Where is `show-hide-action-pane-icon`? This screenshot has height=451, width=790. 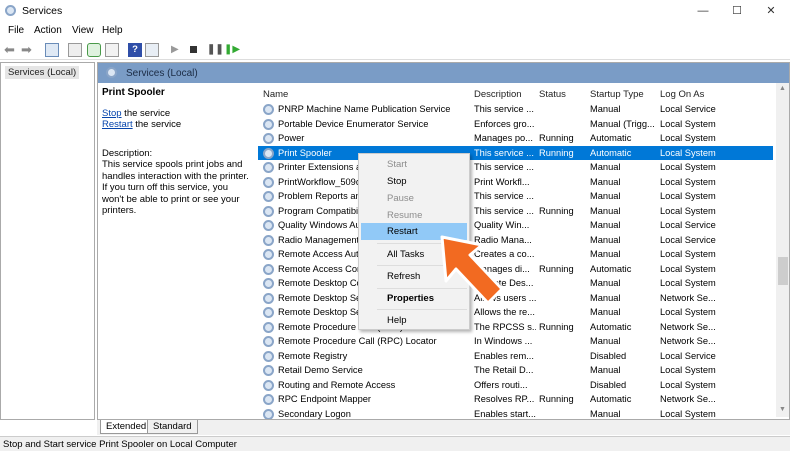
show-hide-action-pane-icon is located at coordinates (152, 50).